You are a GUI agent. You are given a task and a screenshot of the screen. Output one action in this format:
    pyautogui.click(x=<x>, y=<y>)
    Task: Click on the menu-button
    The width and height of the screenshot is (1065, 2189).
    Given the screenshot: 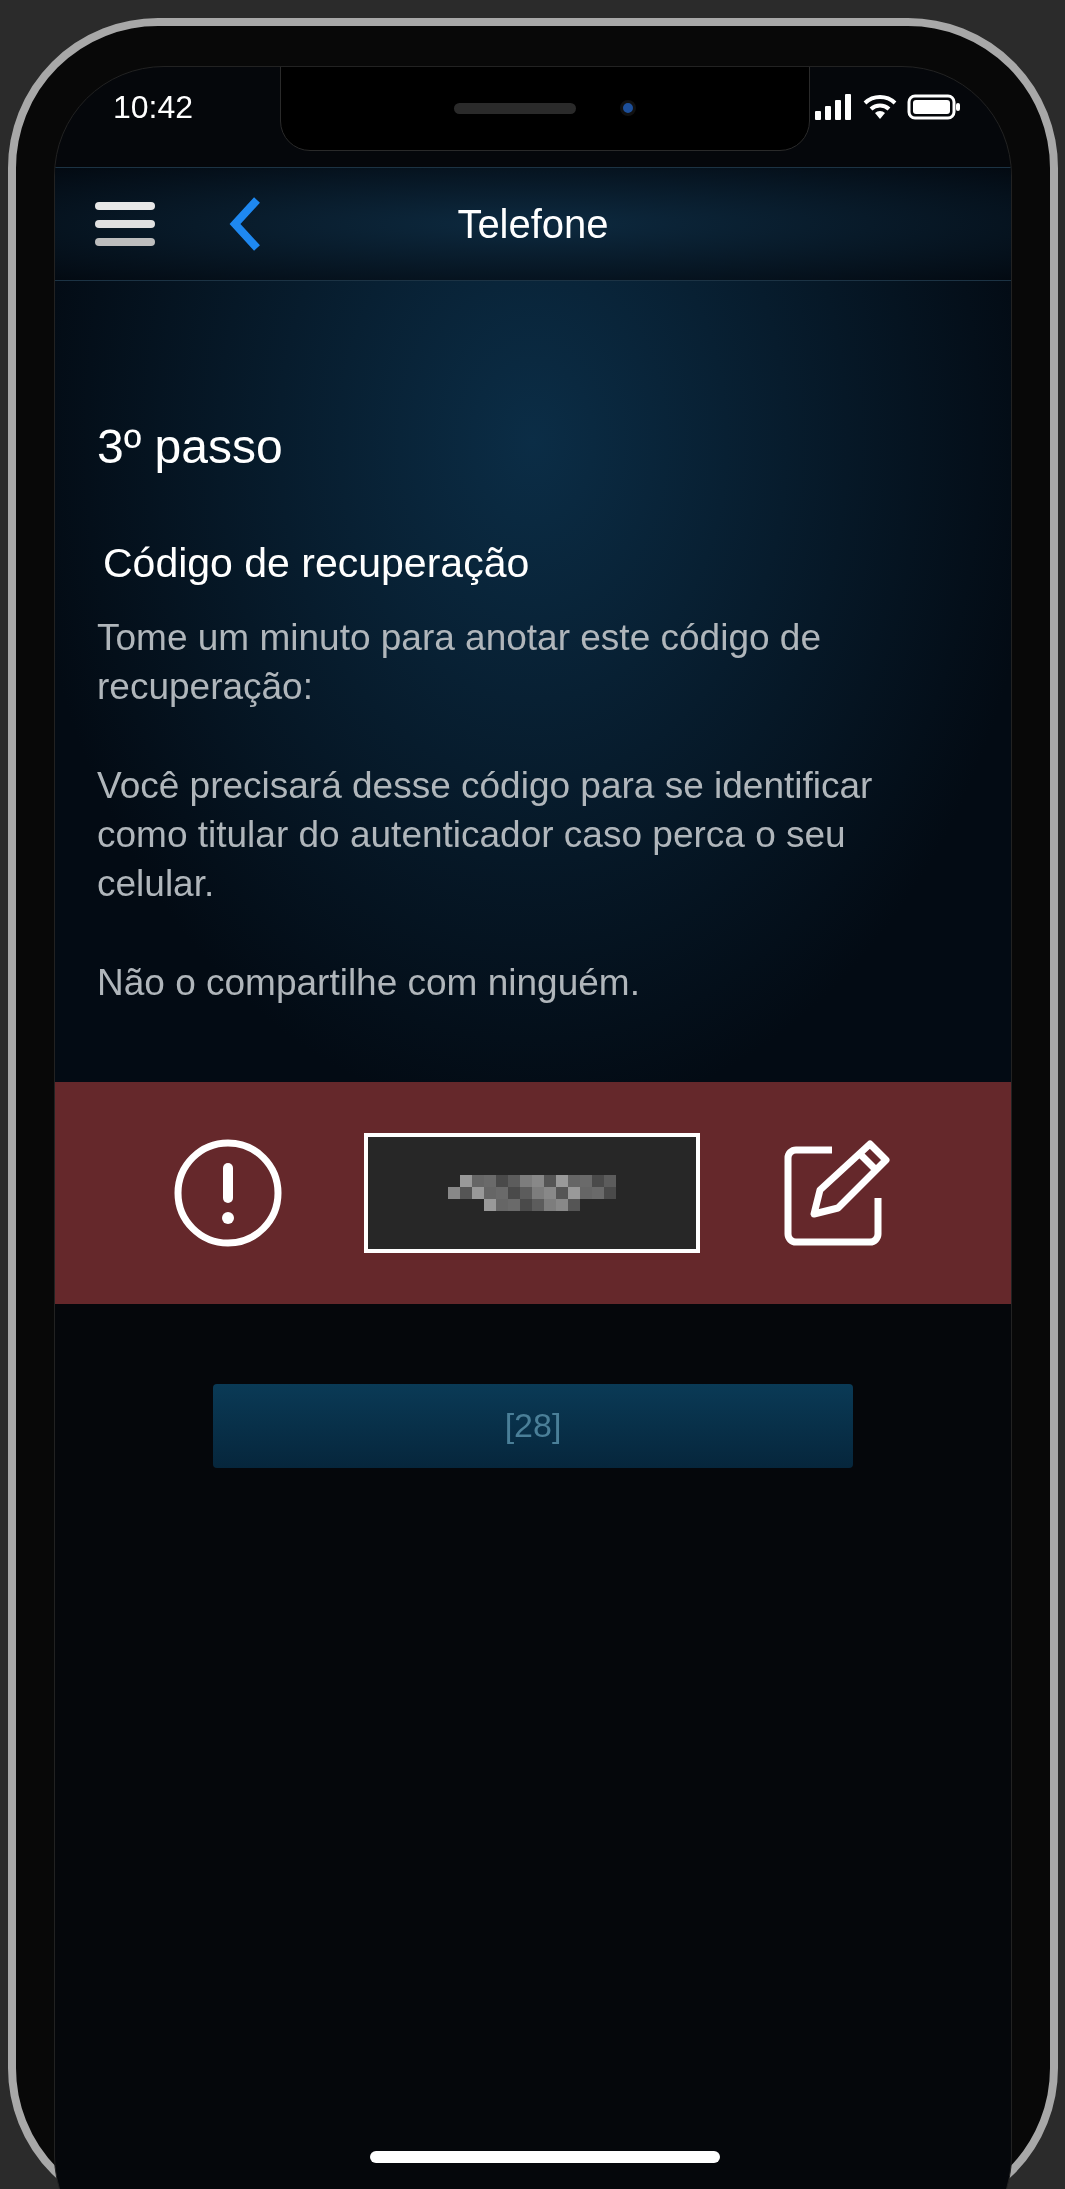 What is the action you would take?
    pyautogui.click(x=125, y=224)
    